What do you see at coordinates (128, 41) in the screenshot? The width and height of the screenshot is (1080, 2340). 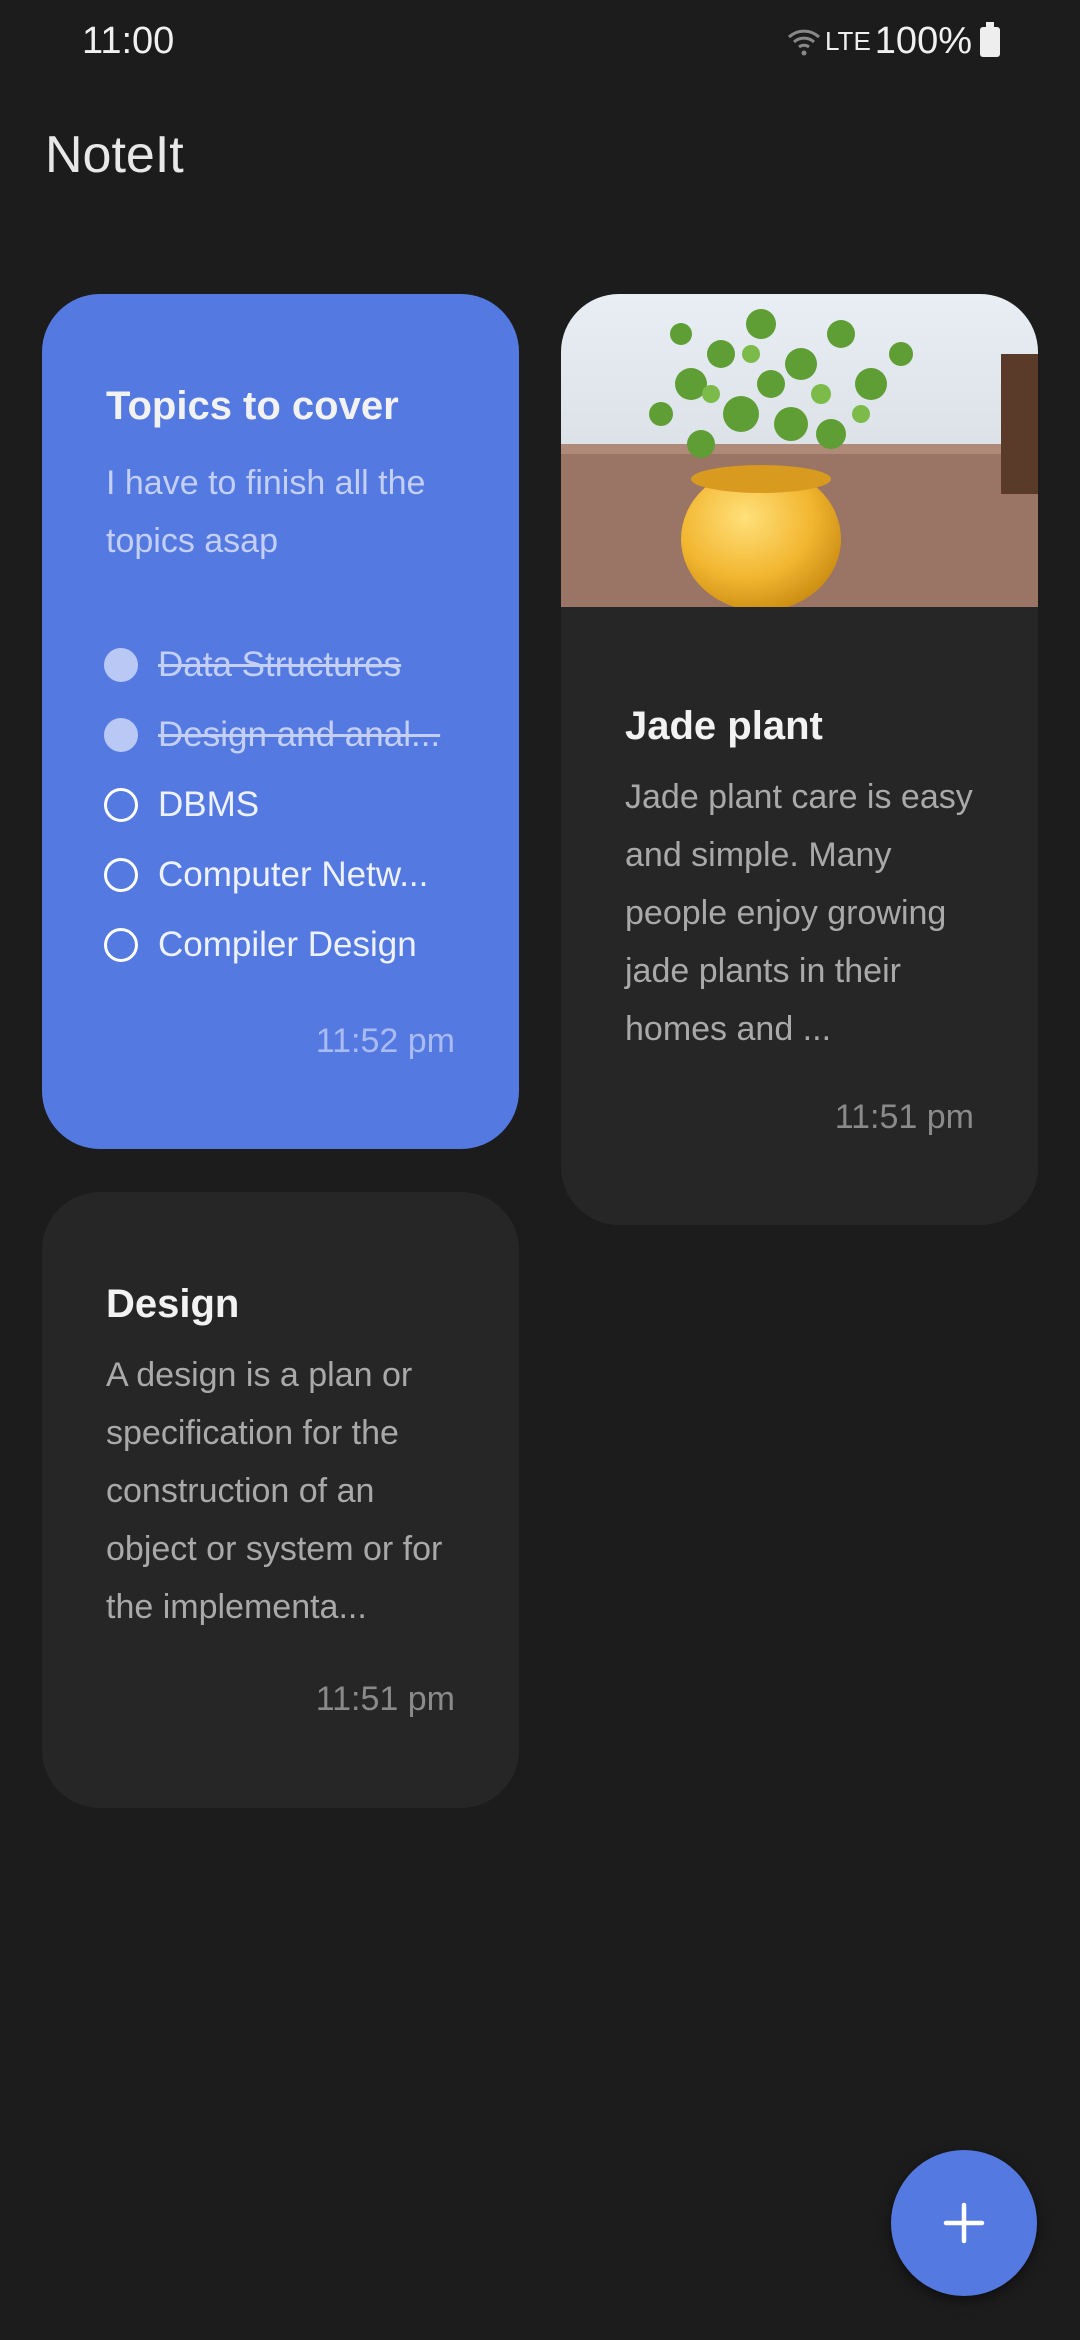 I see `status-time: 11:00` at bounding box center [128, 41].